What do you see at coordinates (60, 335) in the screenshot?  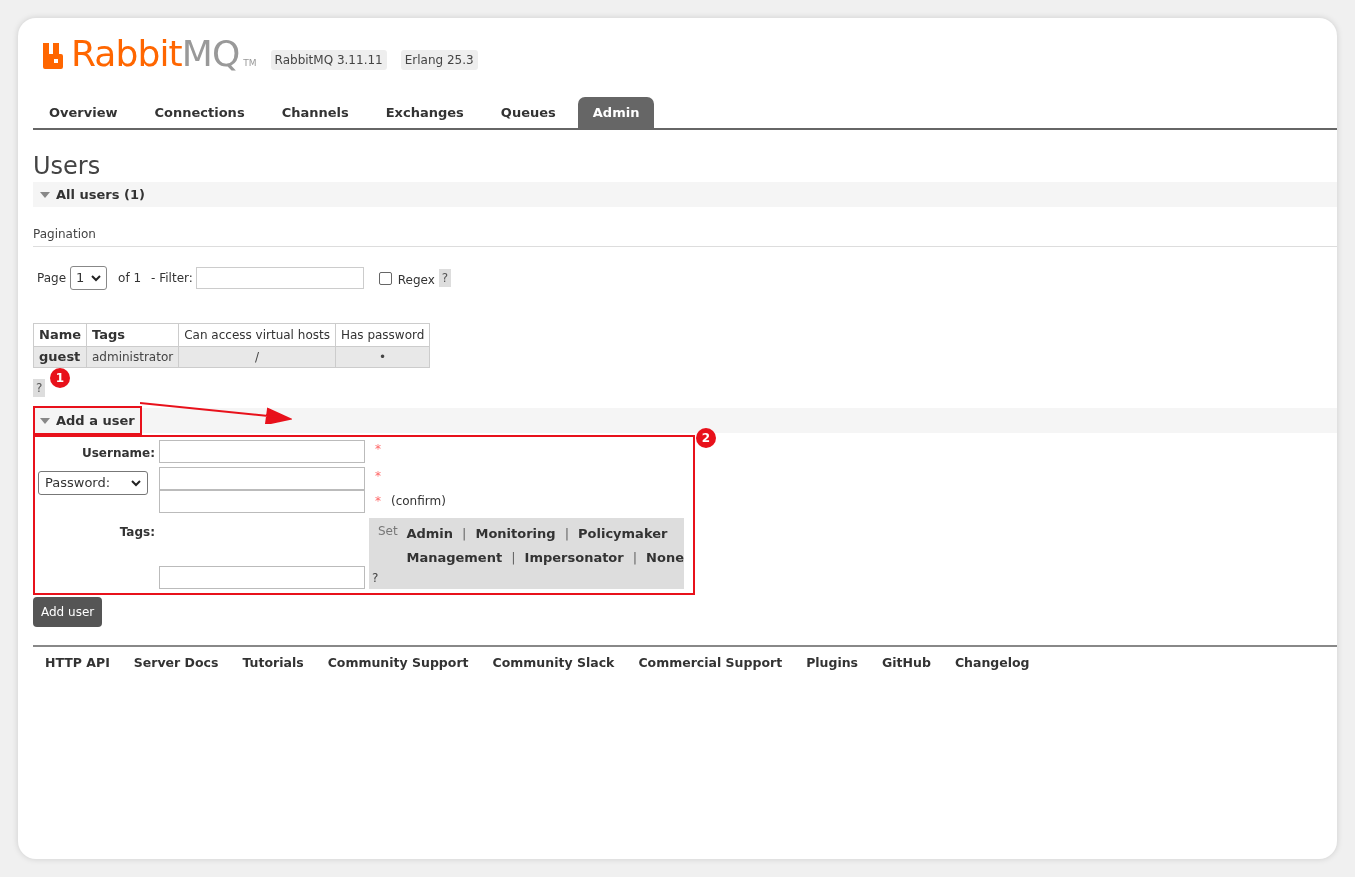 I see `column-header: Name` at bounding box center [60, 335].